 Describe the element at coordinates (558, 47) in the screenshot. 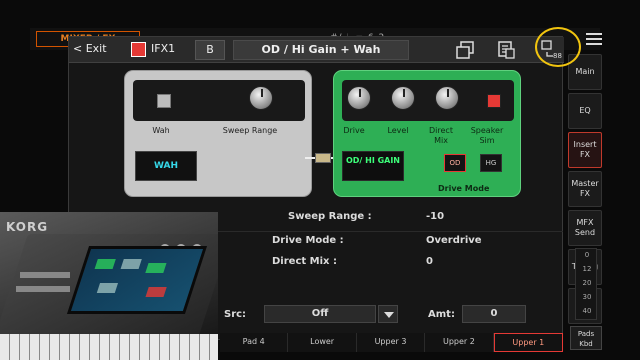

I see `highlight-circle` at that location.